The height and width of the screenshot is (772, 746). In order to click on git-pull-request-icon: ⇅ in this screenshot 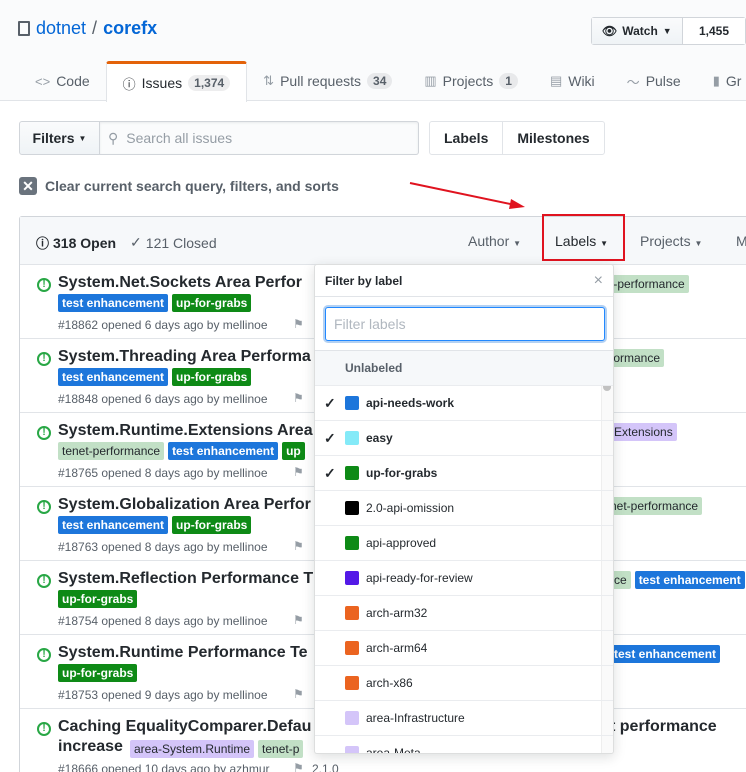, I will do `click(269, 80)`.